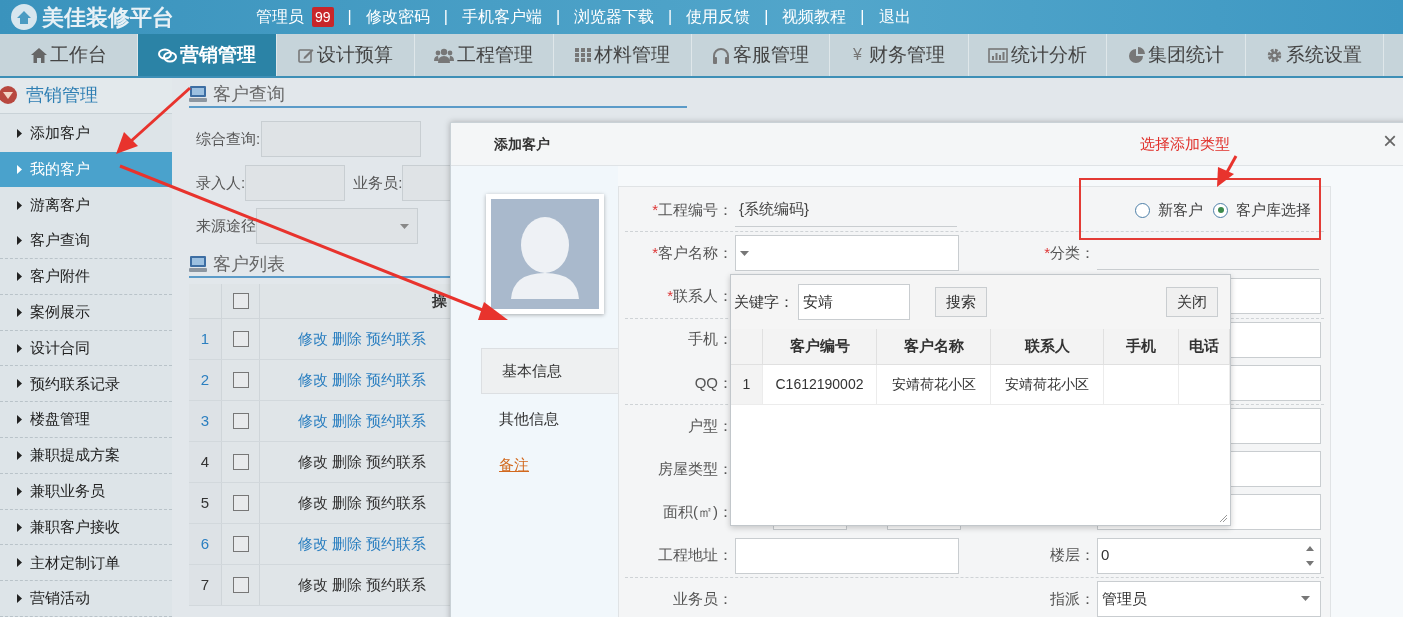  I want to click on close-button: 关闭, so click(1192, 302).